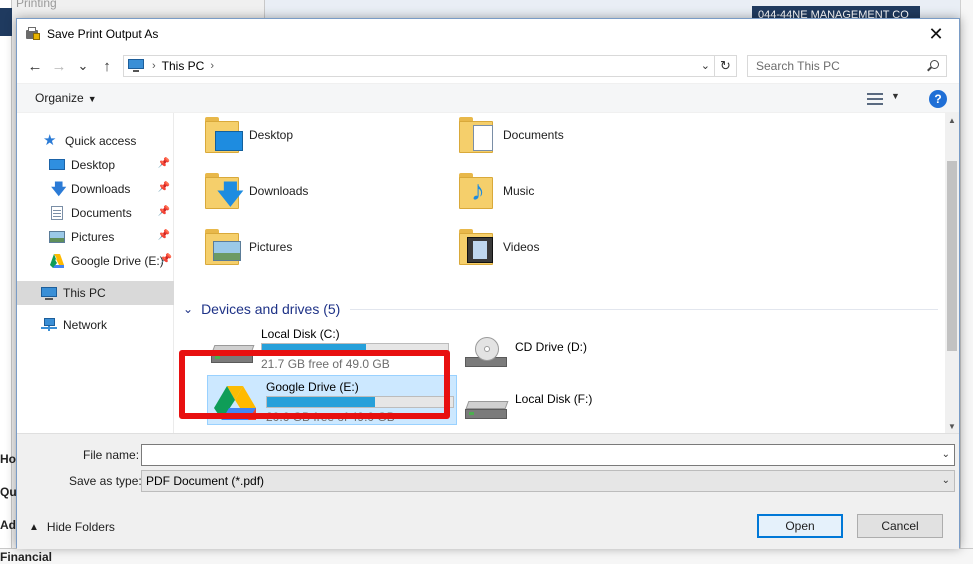 Image resolution: width=973 pixels, height=564 pixels. What do you see at coordinates (476, 135) in the screenshot?
I see `documents-folder-icon` at bounding box center [476, 135].